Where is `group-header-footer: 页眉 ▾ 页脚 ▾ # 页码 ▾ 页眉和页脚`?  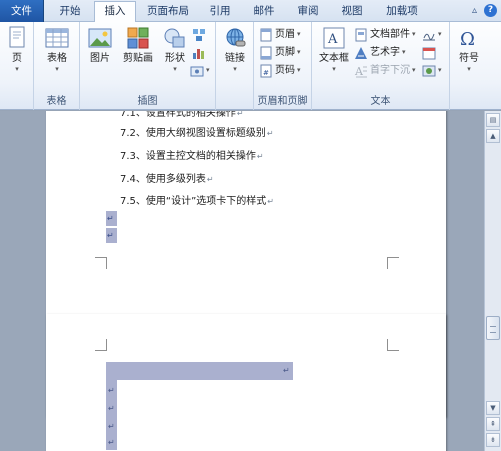 group-header-footer: 页眉 ▾ 页脚 ▾ # 页码 ▾ 页眉和页脚 is located at coordinates (283, 66).